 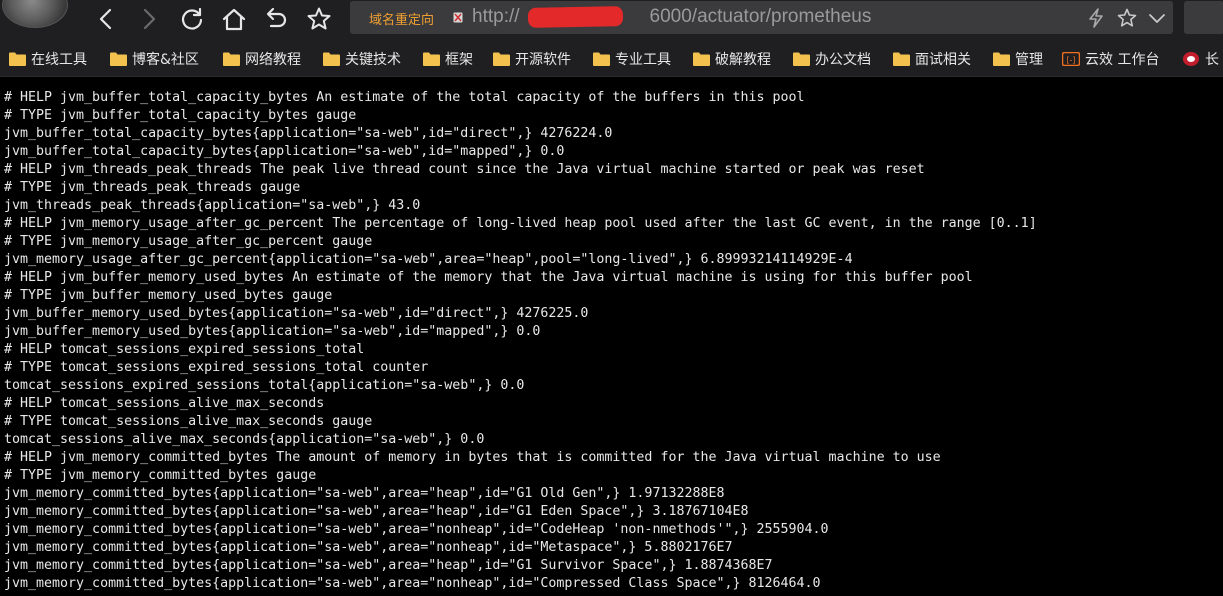 I want to click on lightning-icon, so click(x=1096, y=18).